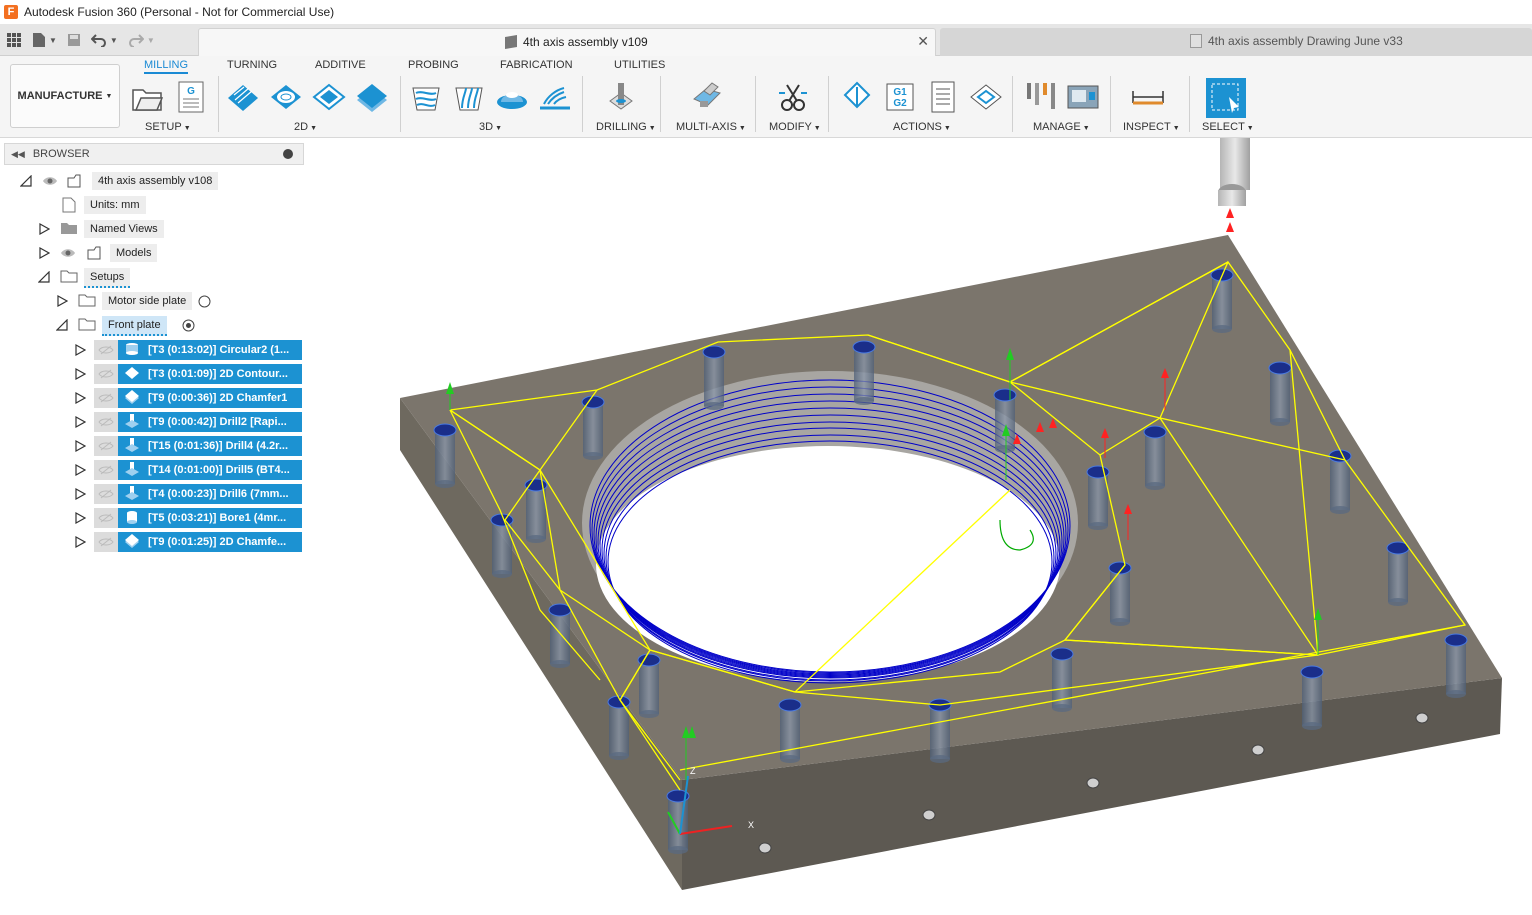 This screenshot has width=1532, height=915. Describe the element at coordinates (329, 97) in the screenshot. I see `face-icon` at that location.